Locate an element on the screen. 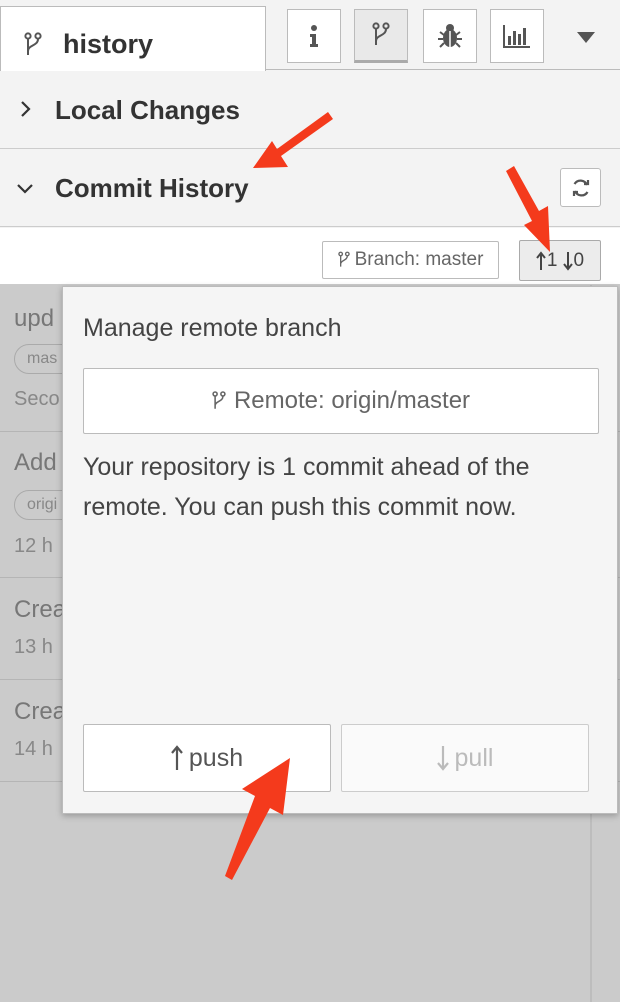 The image size is (620, 1002). commit-time: 13 h is located at coordinates (33, 647).